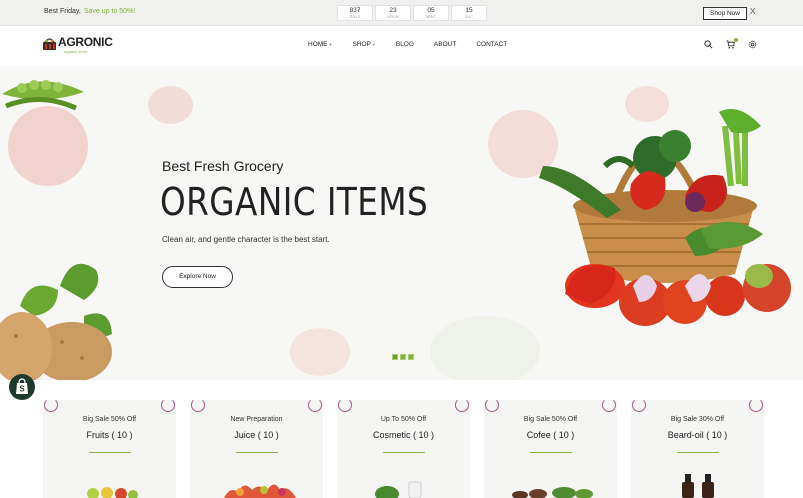  I want to click on slider-pagination, so click(403, 357).